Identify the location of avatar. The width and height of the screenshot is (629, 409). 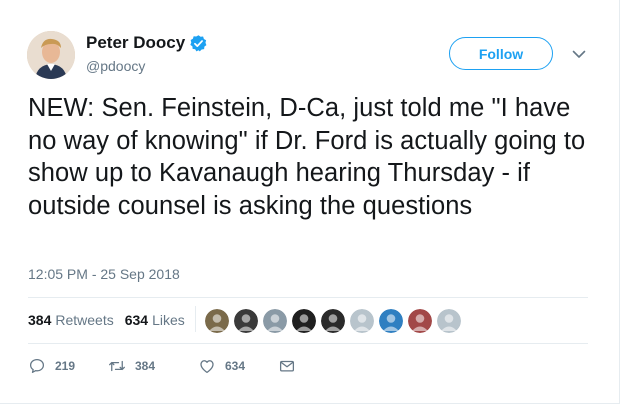
(51, 55).